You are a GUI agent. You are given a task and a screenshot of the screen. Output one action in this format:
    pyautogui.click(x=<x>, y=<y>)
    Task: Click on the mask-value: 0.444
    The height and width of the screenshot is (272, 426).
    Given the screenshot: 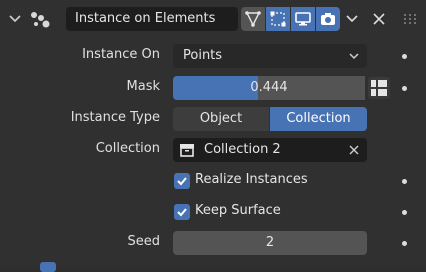 What is the action you would take?
    pyautogui.click(x=269, y=87)
    